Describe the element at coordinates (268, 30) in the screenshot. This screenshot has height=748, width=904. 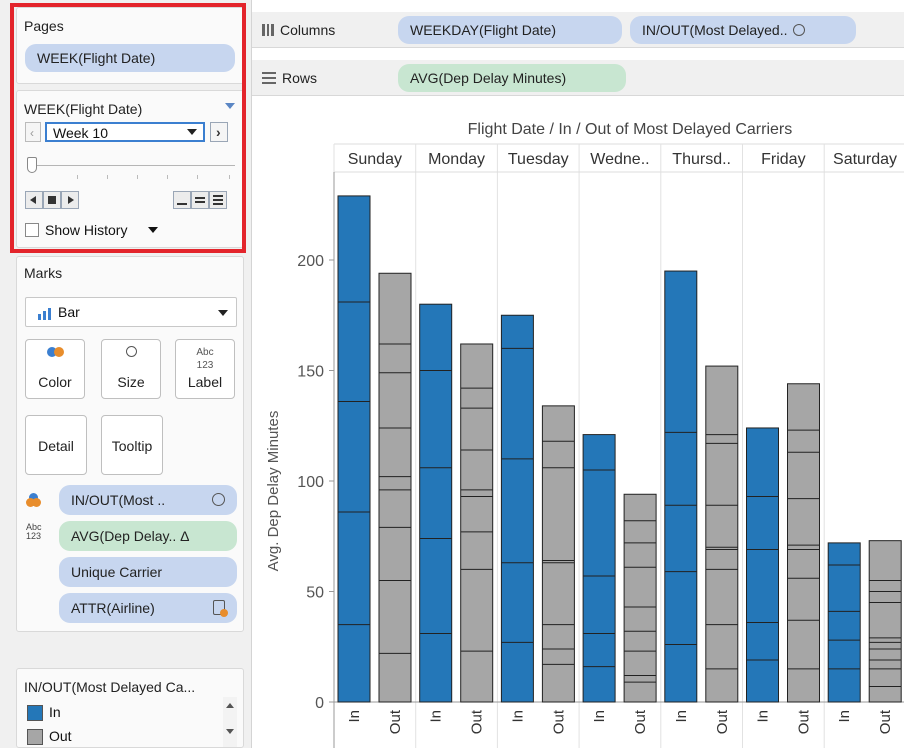
I see `columns-icon` at that location.